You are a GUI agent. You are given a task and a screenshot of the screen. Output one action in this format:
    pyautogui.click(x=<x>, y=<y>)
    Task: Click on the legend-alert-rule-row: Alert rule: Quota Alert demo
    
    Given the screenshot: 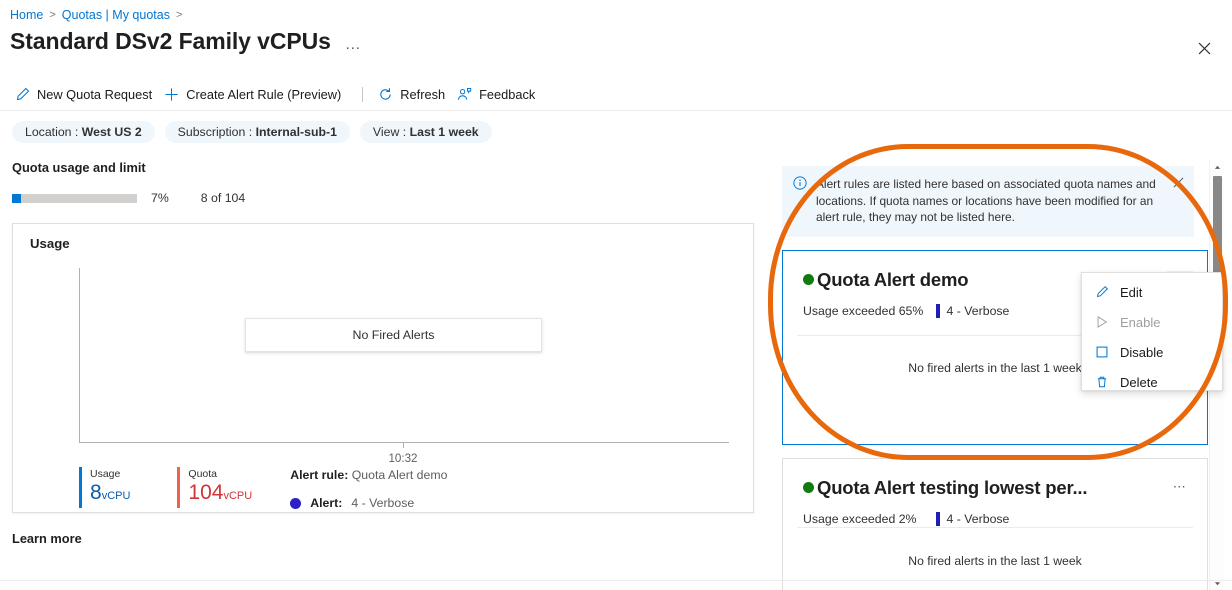 What is the action you would take?
    pyautogui.click(x=368, y=475)
    